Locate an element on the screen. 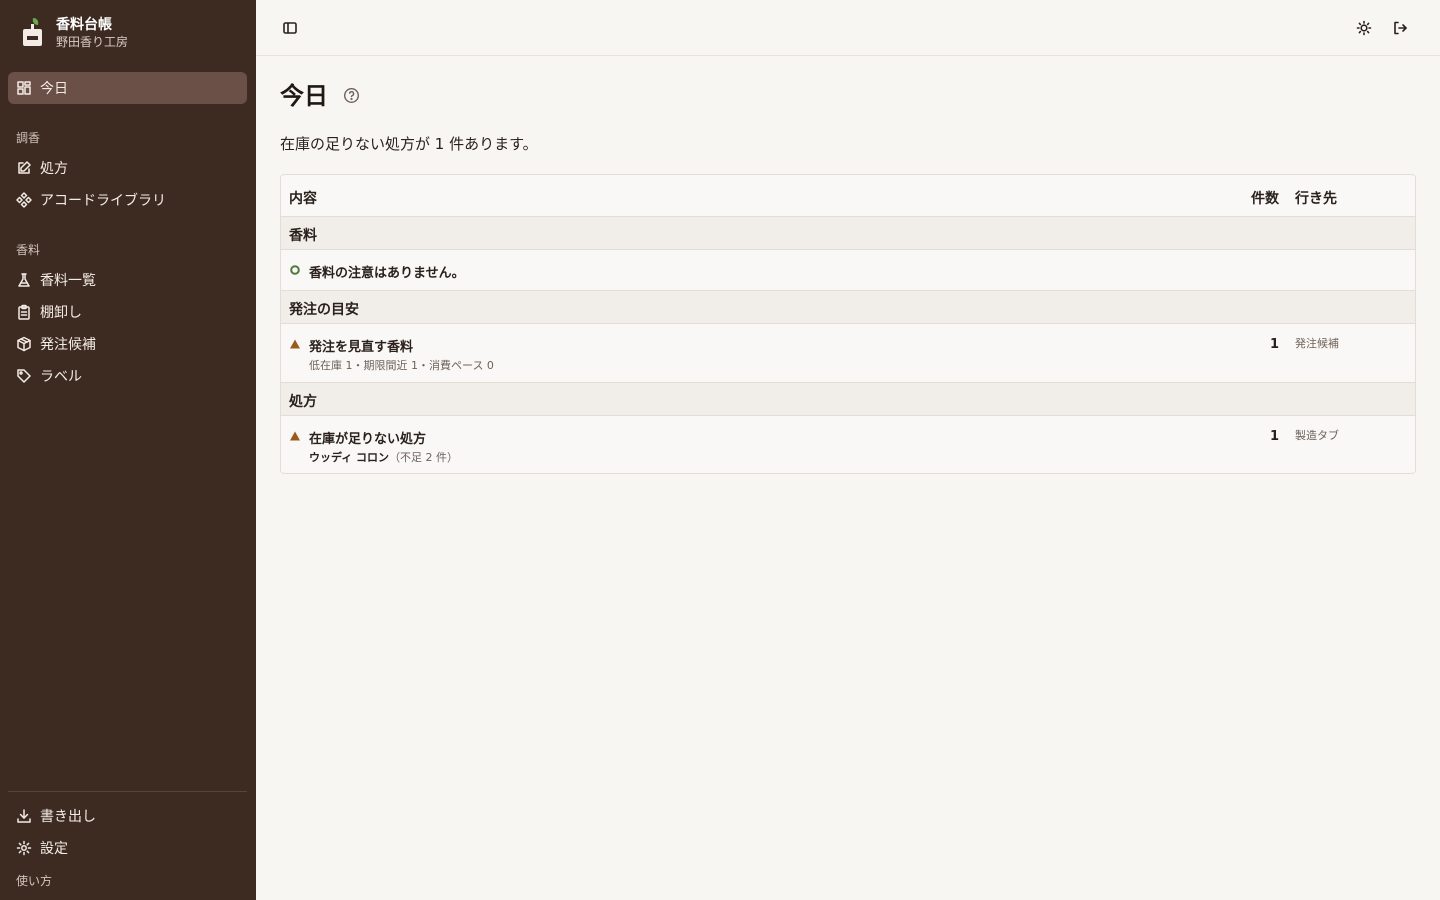  app-logo-icon is located at coordinates (32, 32).